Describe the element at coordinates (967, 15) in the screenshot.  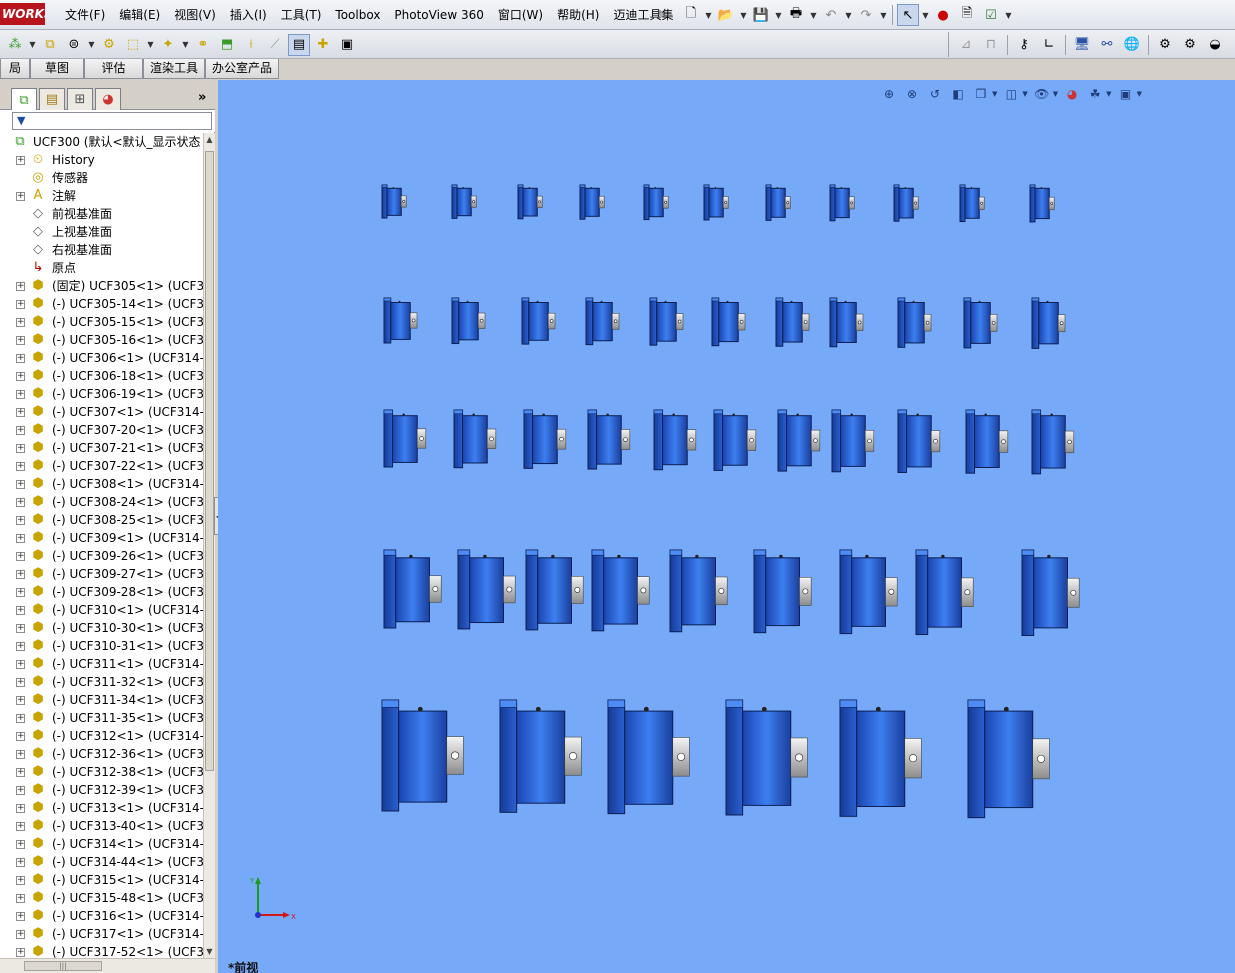
I see `file-properties-icon: 🗎` at that location.